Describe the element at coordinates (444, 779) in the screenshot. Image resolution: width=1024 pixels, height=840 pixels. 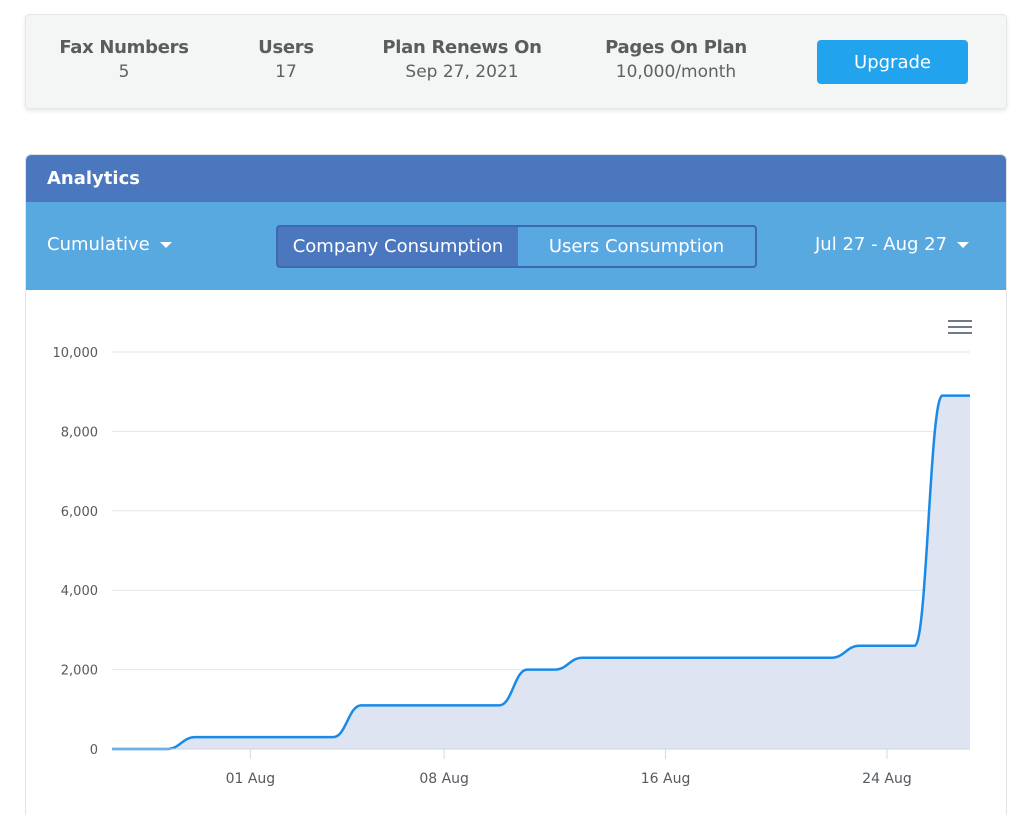
I see `x-tick-label: 08 Aug` at that location.